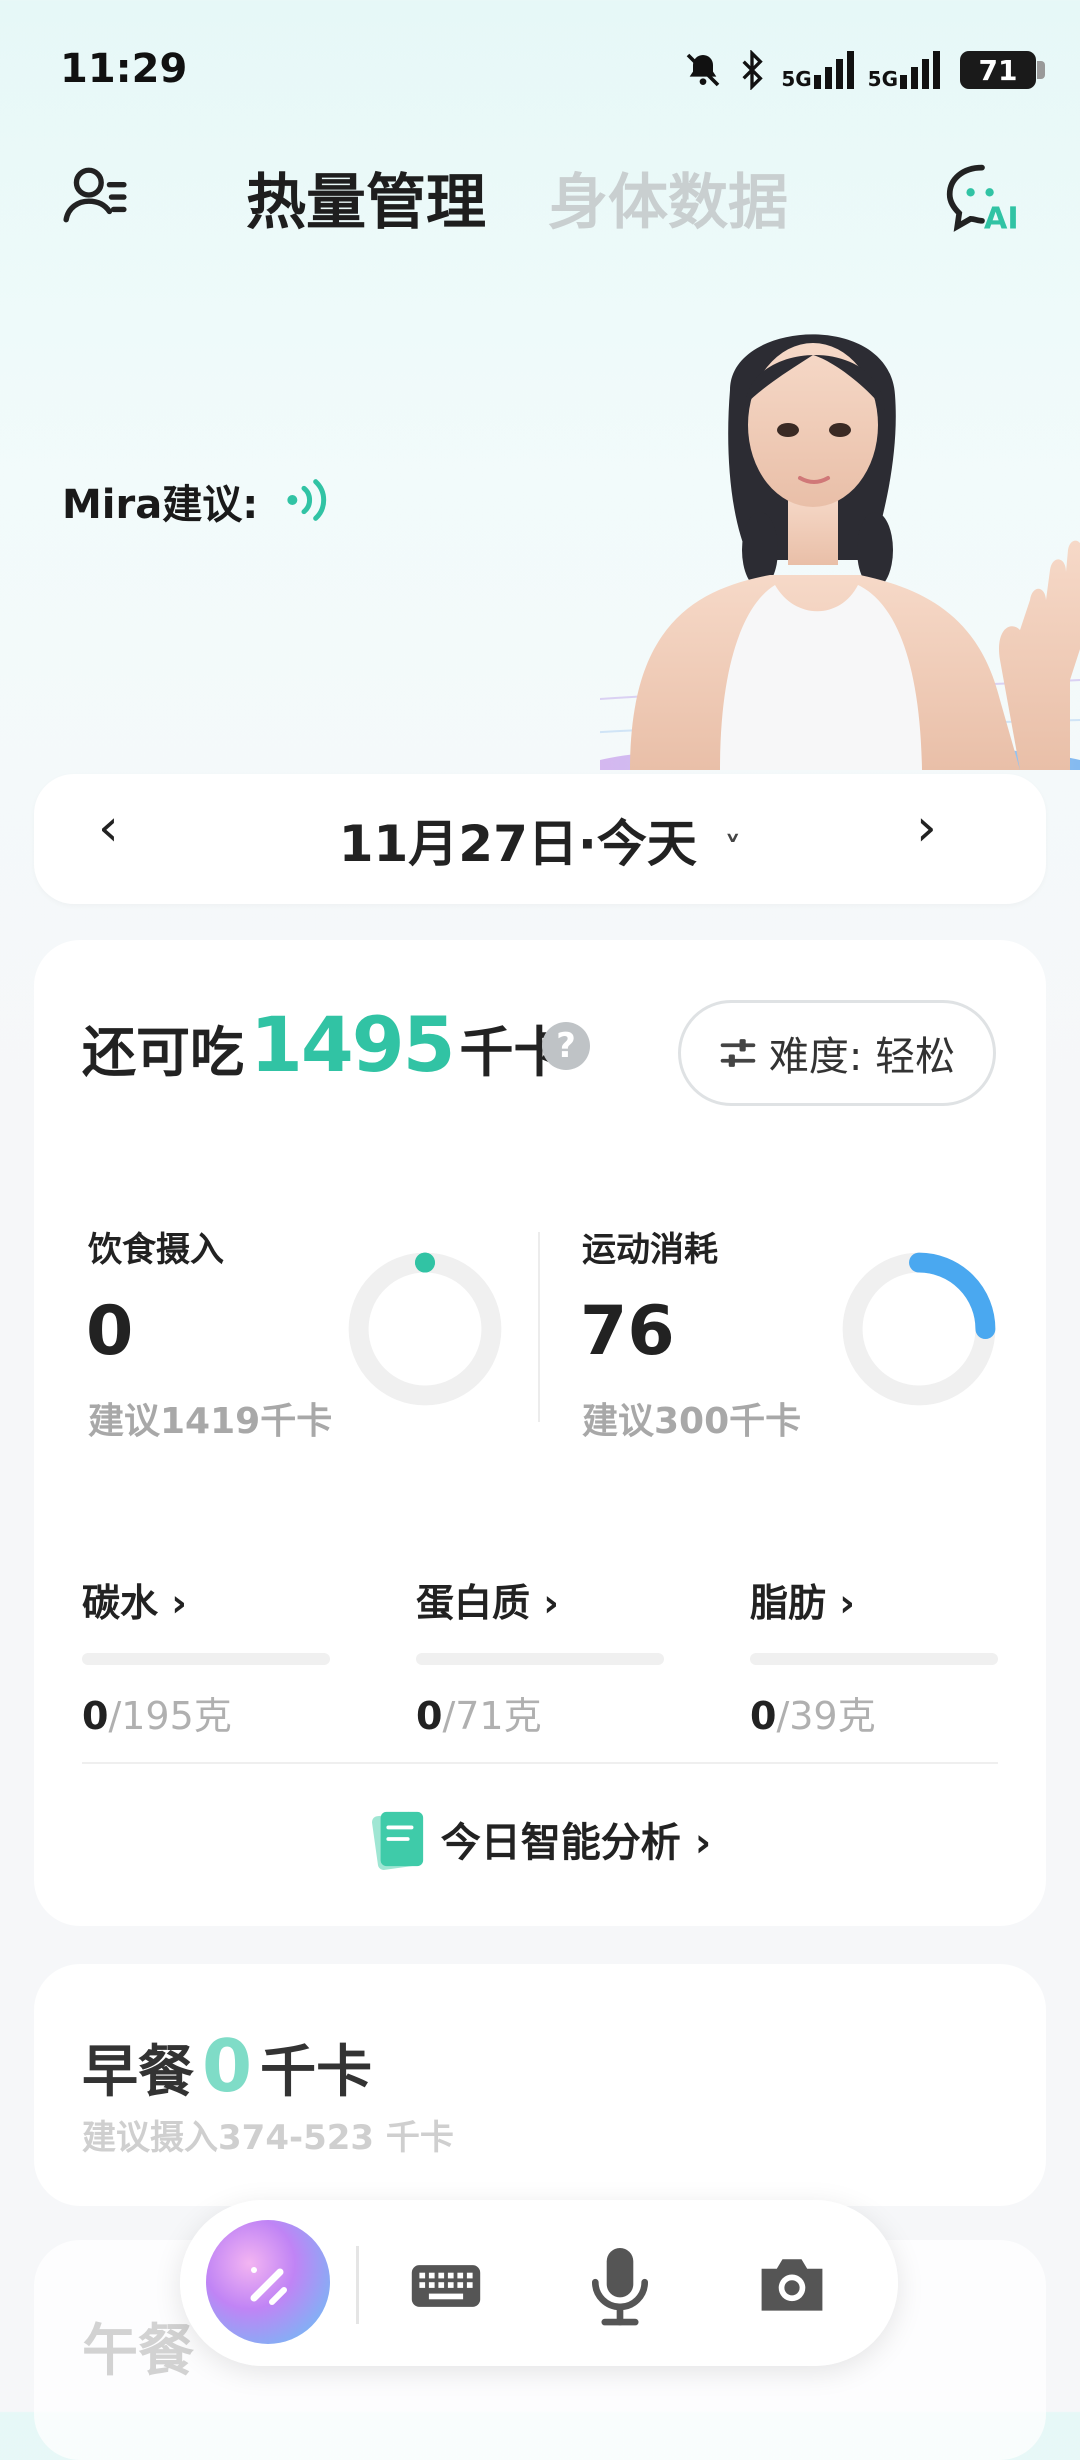 The height and width of the screenshot is (2460, 1080). I want to click on difficulty-button: 难度: 轻松, so click(837, 1053).